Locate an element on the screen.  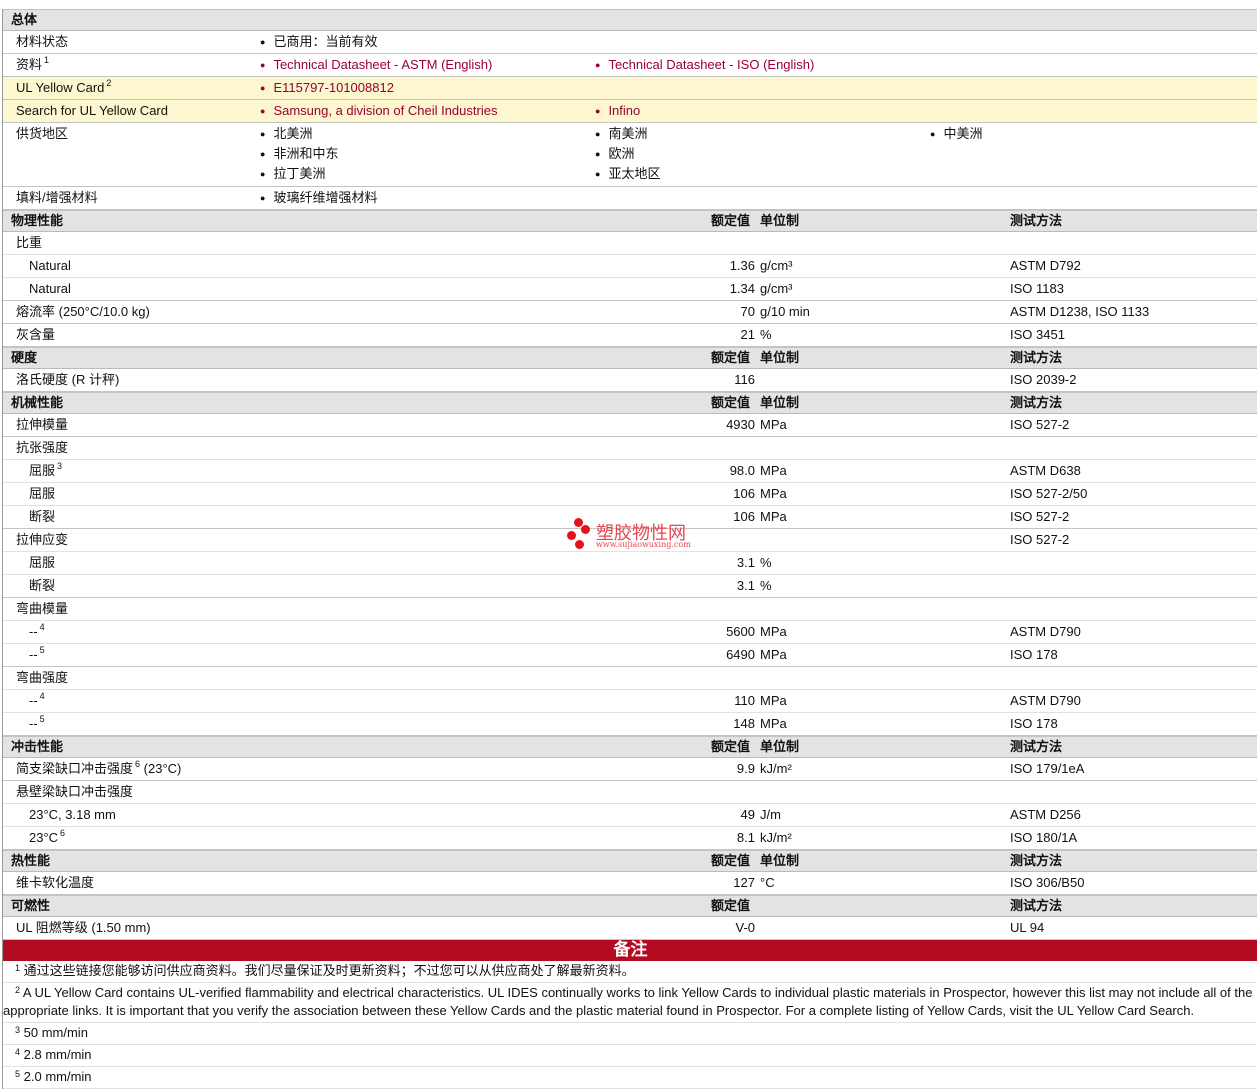
footnote: 3 50 mm/min is located at coordinates (630, 1034).